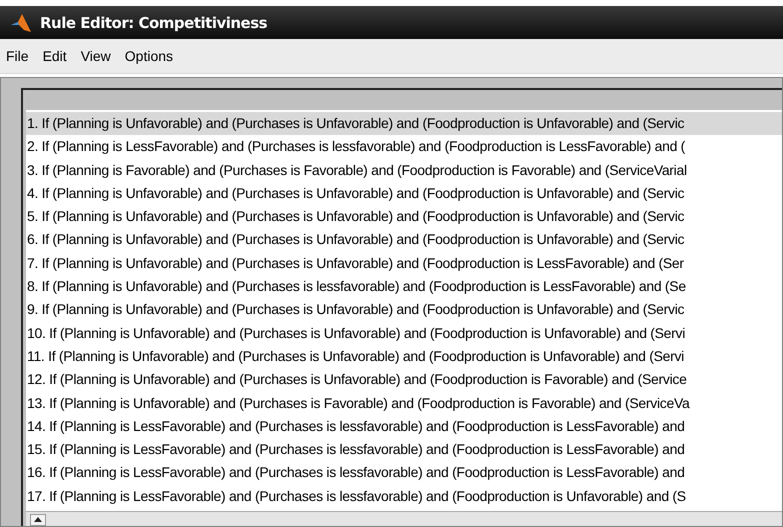  What do you see at coordinates (404, 240) in the screenshot?
I see `rule-row: 6. If (Planning is Unfavorable) and (Purchases is Unfavorable) and (Foodproduction is Unfavorable) and (Servic` at bounding box center [404, 240].